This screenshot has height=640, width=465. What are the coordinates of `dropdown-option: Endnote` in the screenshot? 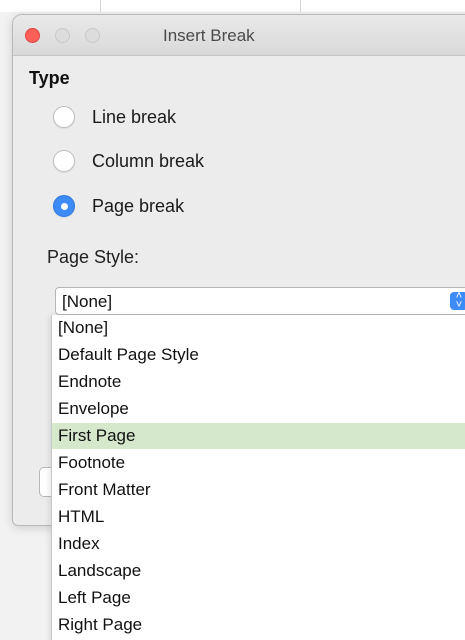 It's located at (258, 382).